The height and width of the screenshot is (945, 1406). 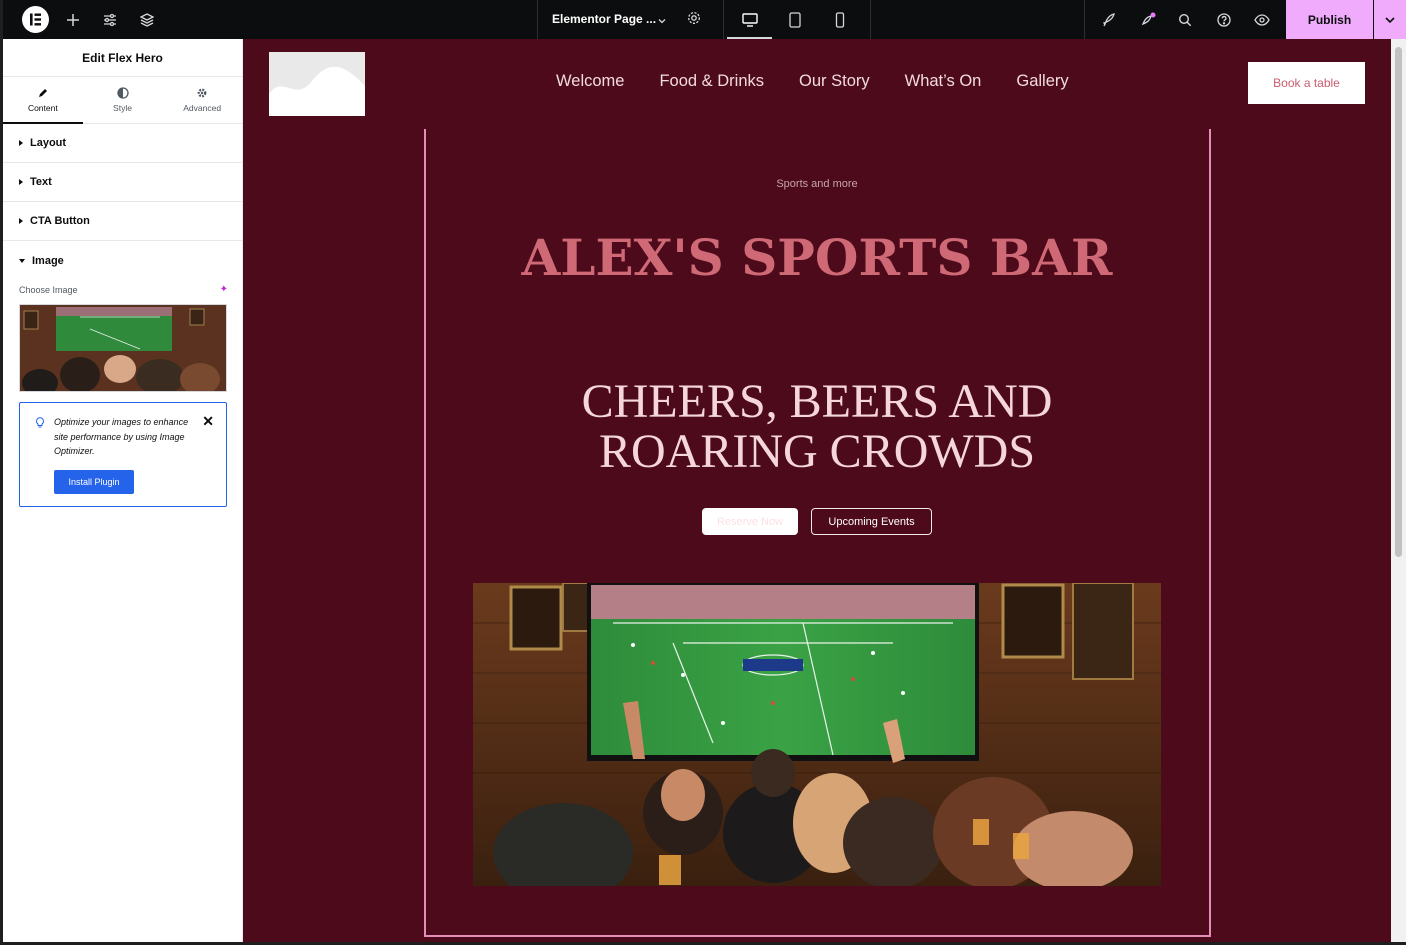 What do you see at coordinates (94, 482) in the screenshot?
I see `install-plugin-button: Install Plugin` at bounding box center [94, 482].